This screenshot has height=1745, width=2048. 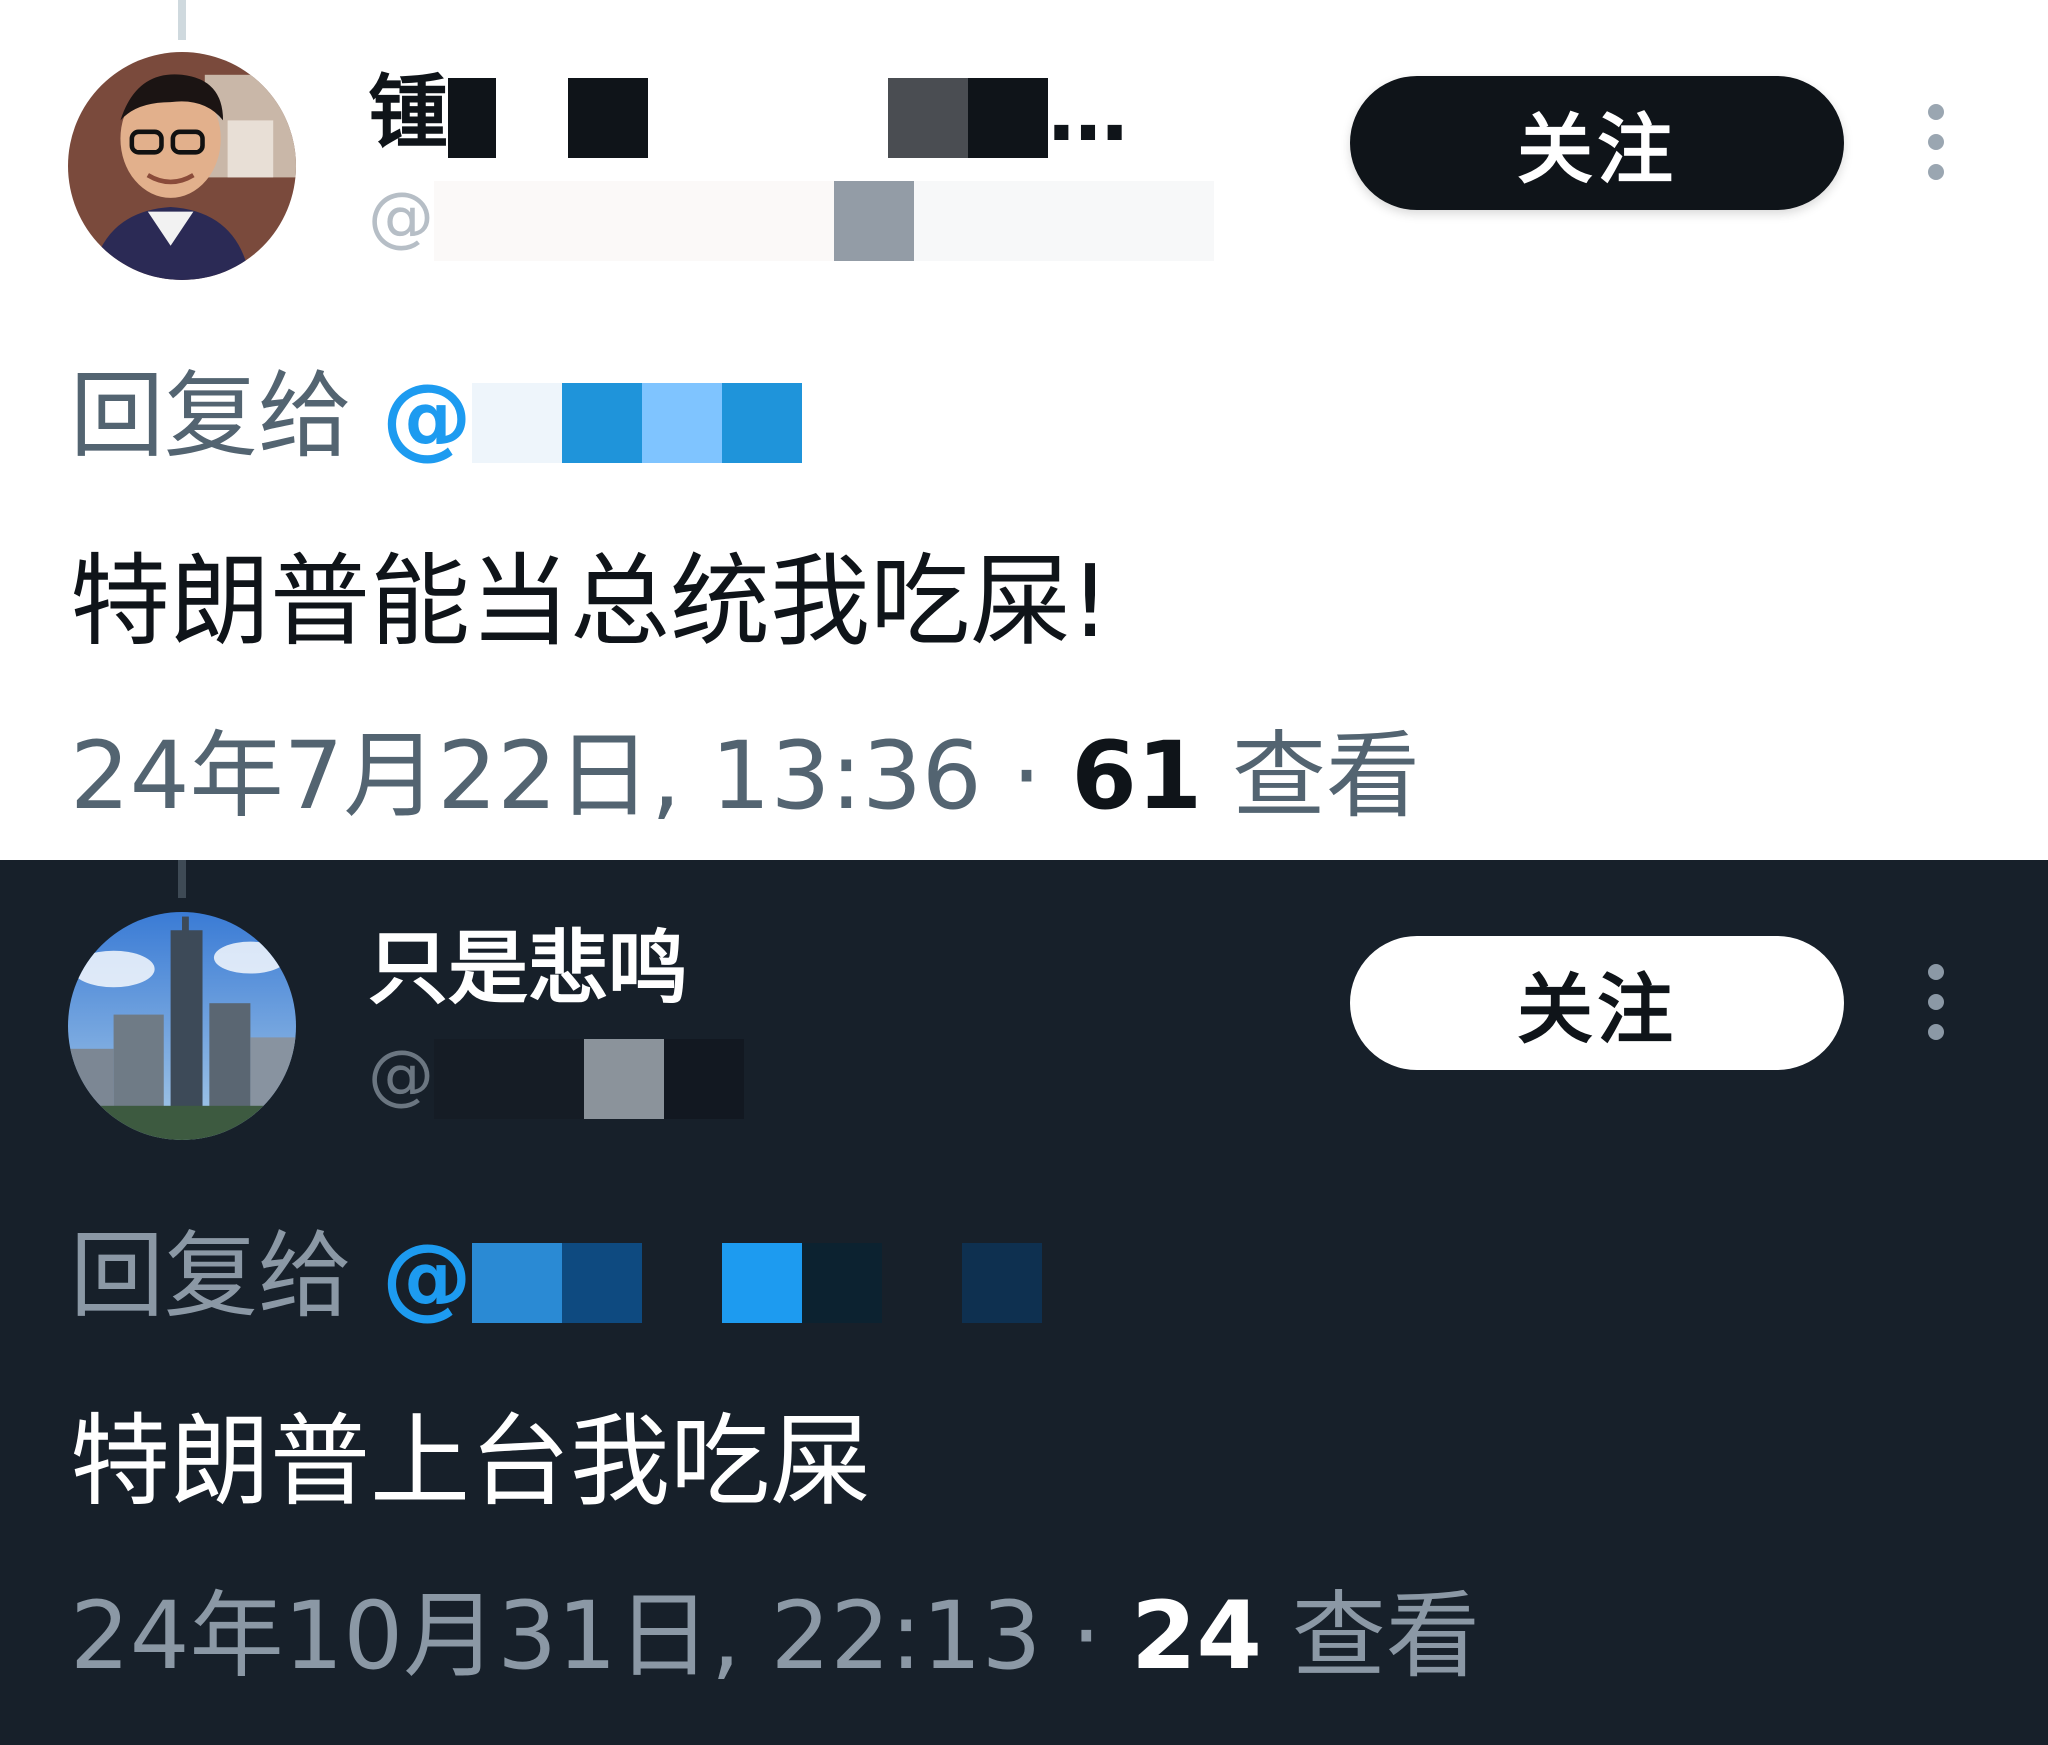 I want to click on tweet-meta: 24年10月31日, 22:13 · 24 查看, so click(x=775, y=1628).